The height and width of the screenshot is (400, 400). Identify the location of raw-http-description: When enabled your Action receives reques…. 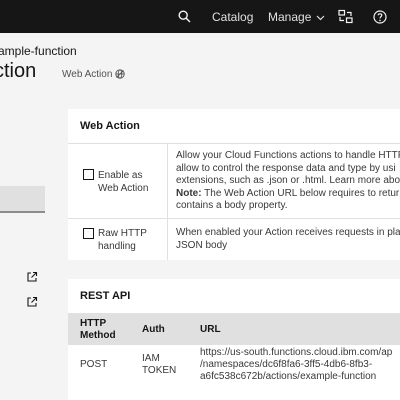
(288, 239).